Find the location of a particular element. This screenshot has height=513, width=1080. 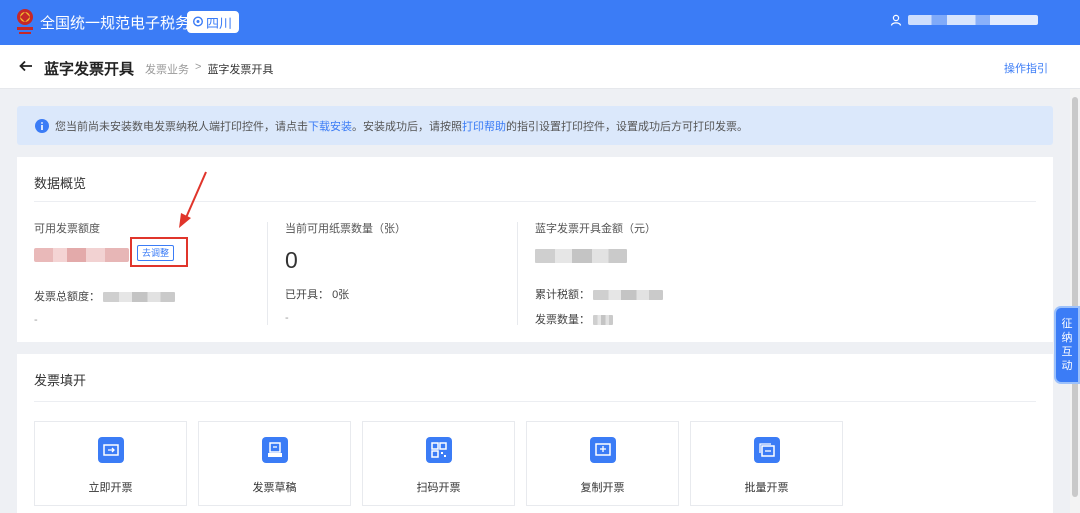

available-quota-value-redacted is located at coordinates (81, 255).